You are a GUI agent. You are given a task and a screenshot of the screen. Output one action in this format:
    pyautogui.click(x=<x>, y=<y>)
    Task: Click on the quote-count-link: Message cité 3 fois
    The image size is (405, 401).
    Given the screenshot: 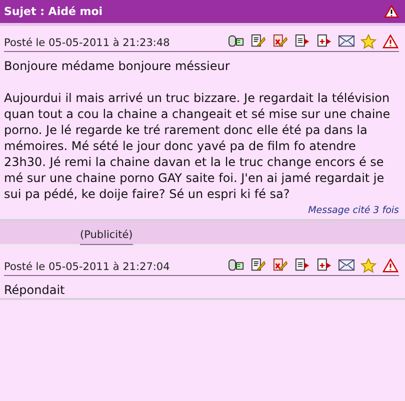 What is the action you would take?
    pyautogui.click(x=202, y=210)
    